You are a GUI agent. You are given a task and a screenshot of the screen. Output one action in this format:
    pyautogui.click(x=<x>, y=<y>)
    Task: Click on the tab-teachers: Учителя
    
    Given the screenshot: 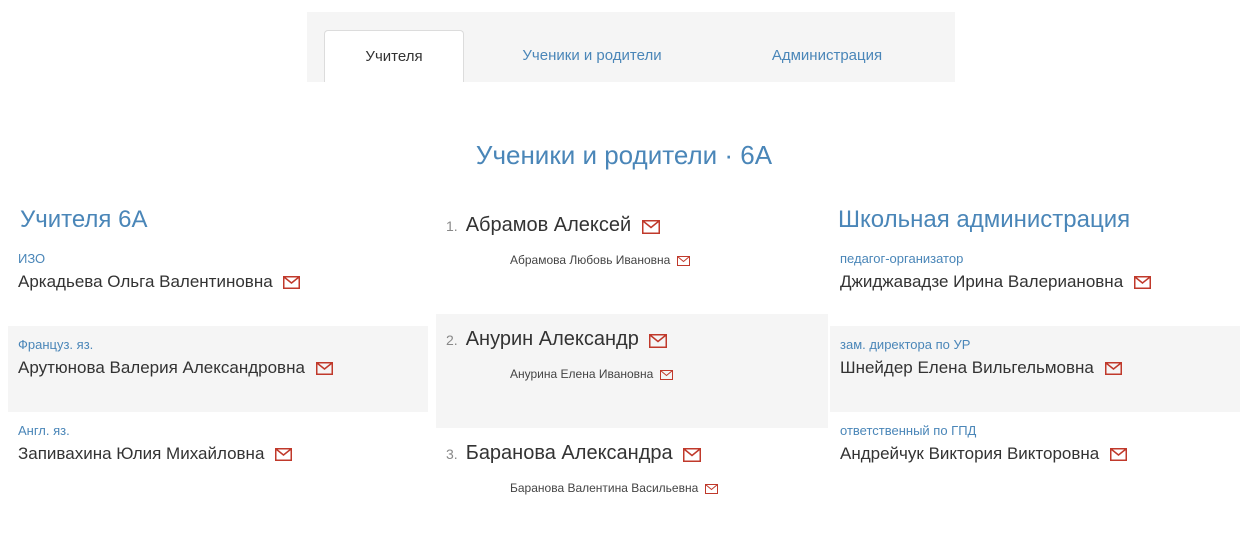 What is the action you would take?
    pyautogui.click(x=394, y=56)
    